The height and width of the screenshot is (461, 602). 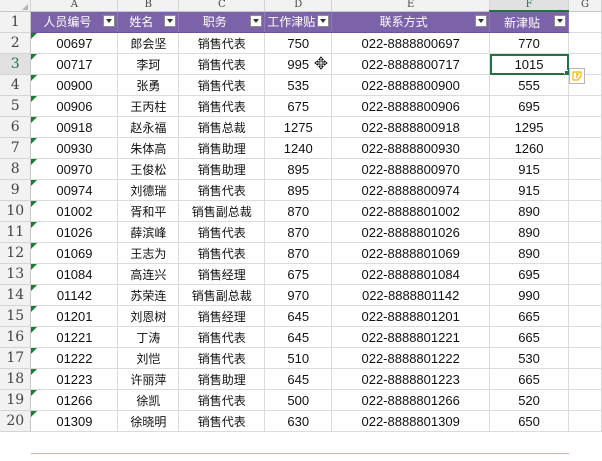 I want to click on cell-id: 00918, so click(x=74, y=127).